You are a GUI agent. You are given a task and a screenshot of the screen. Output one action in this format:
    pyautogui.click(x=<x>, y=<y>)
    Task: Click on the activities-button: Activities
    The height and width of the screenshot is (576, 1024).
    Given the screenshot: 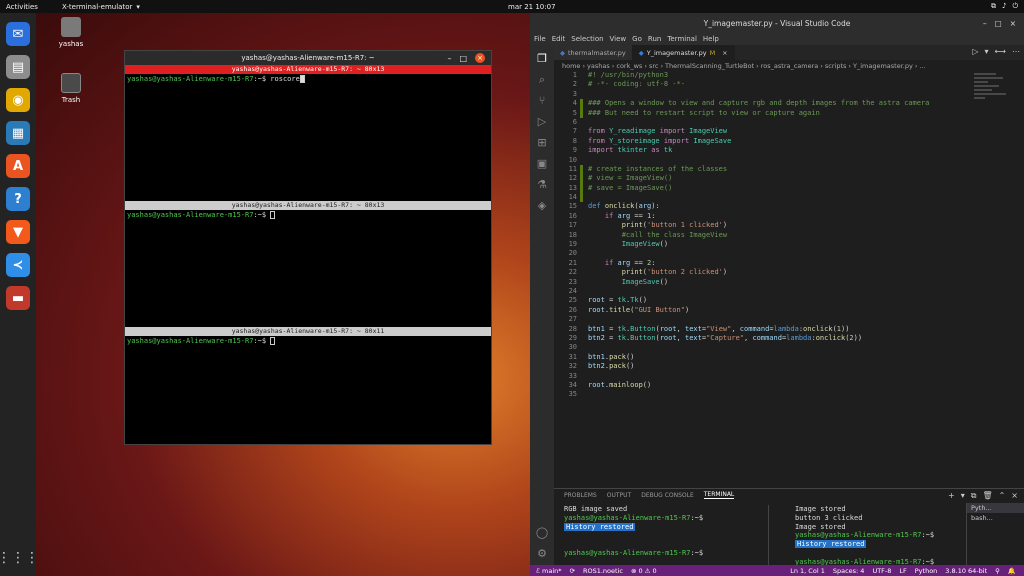 What is the action you would take?
    pyautogui.click(x=22, y=7)
    